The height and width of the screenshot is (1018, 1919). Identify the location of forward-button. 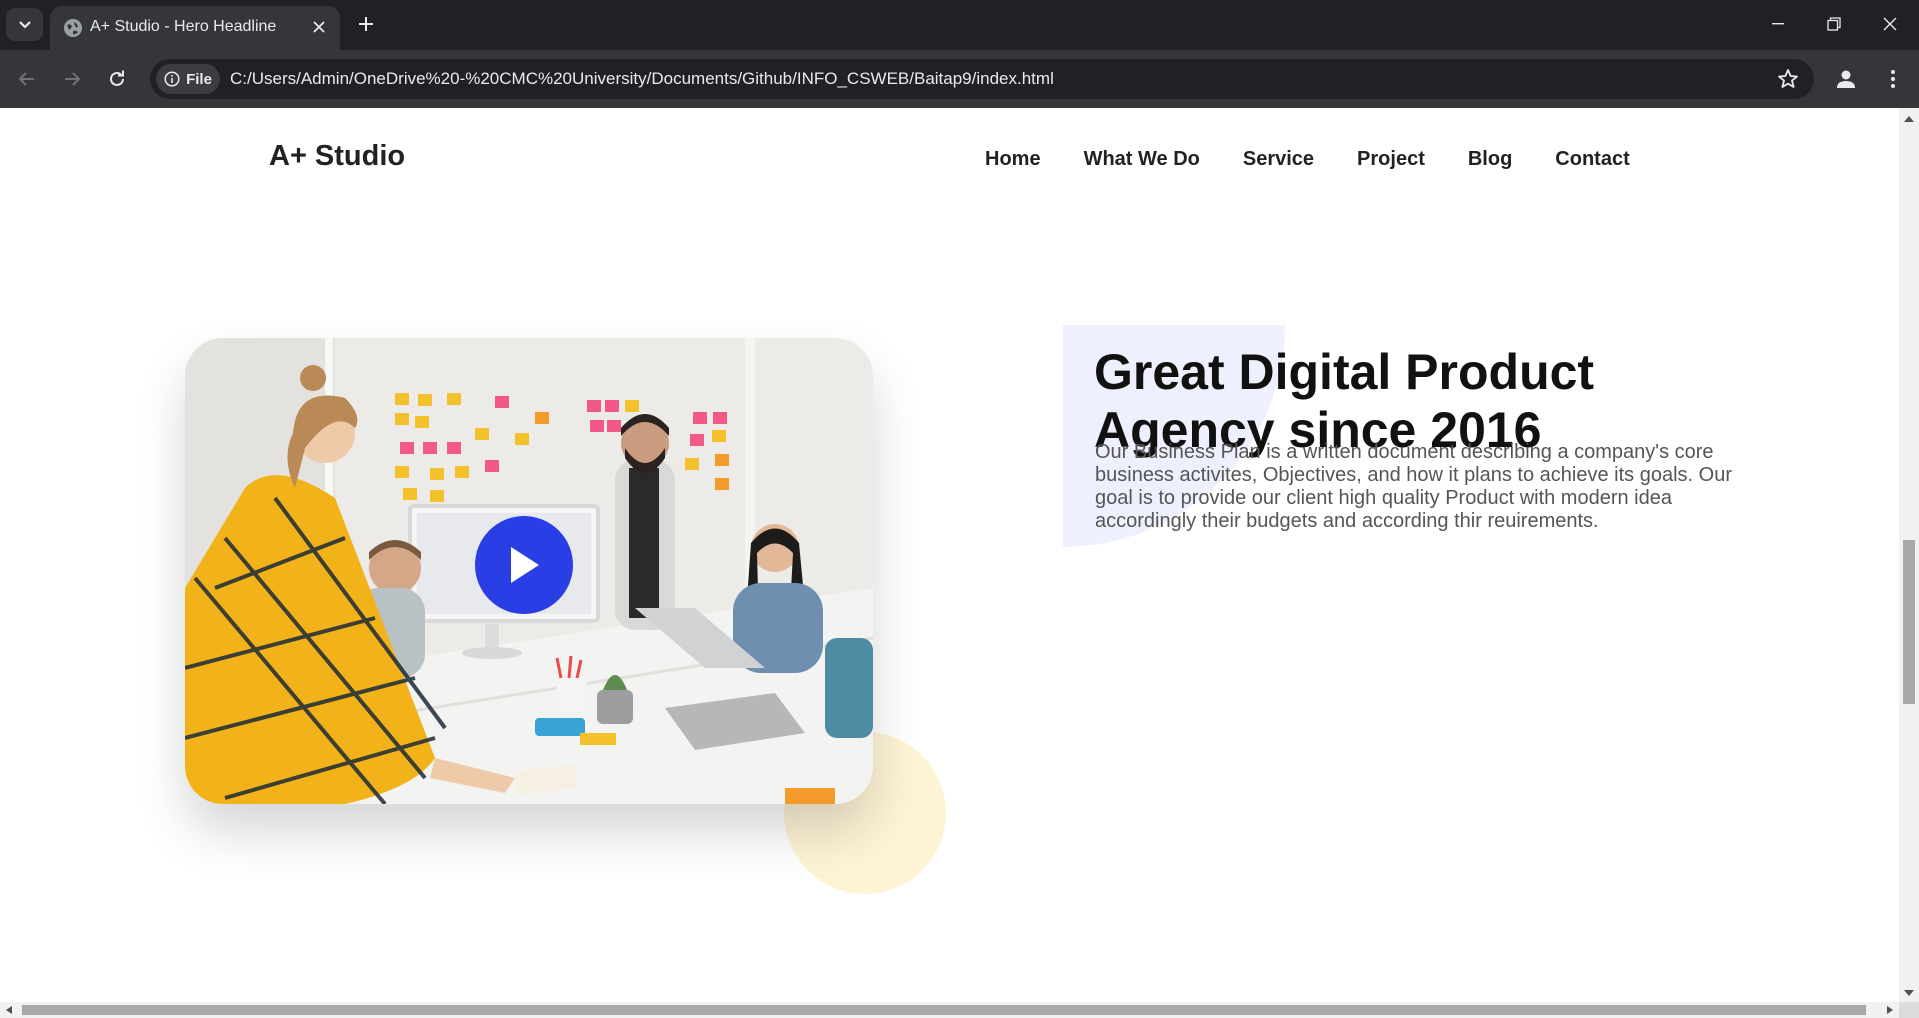
(72, 79).